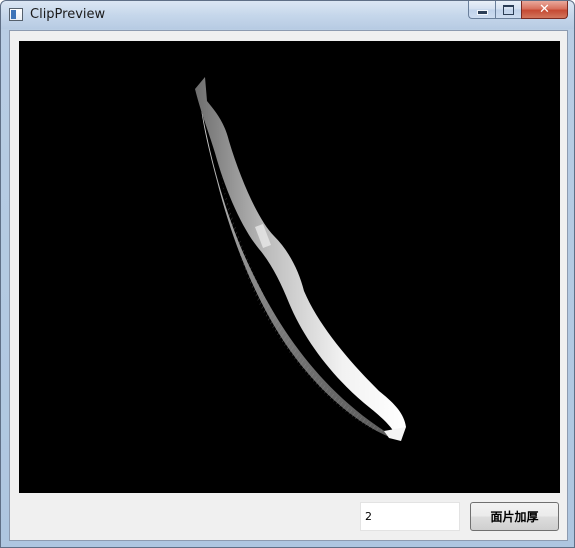  I want to click on mesh-tip, so click(395, 434).